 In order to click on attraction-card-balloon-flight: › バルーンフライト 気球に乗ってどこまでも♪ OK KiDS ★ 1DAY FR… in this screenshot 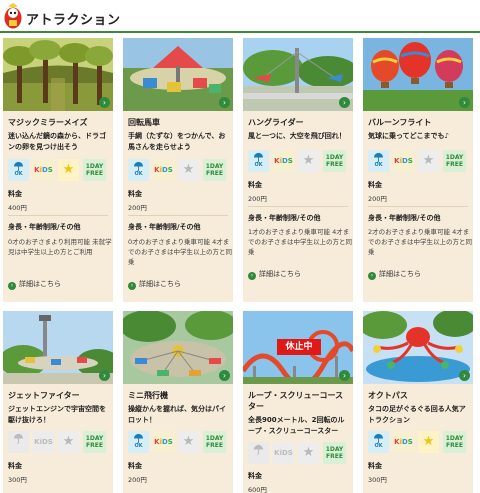, I will do `click(418, 170)`.